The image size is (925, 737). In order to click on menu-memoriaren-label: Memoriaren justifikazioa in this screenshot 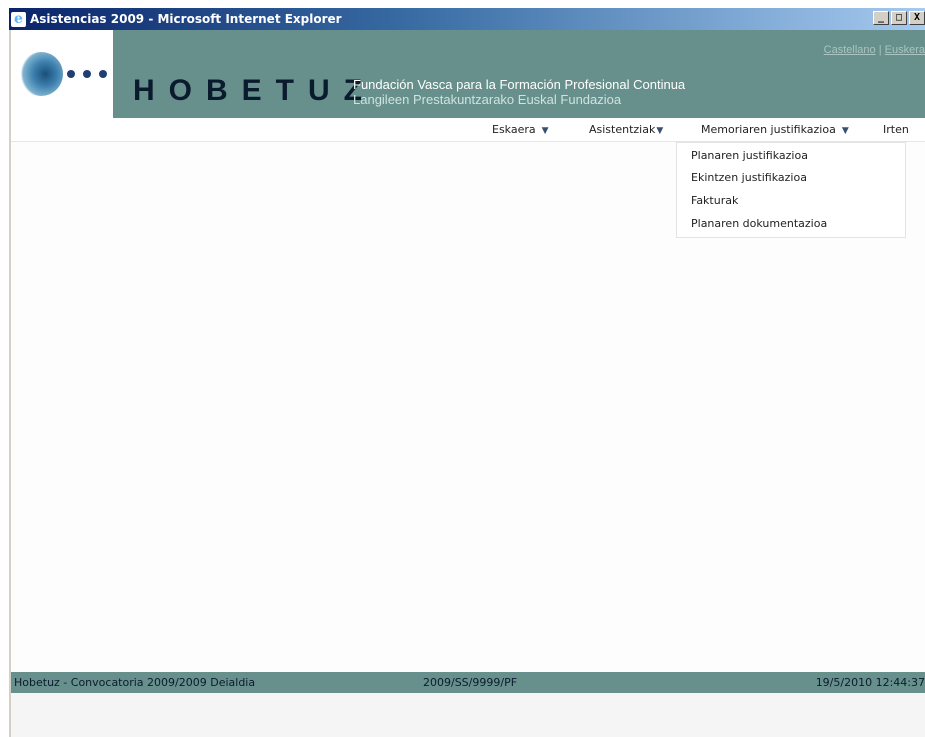, I will do `click(768, 129)`.